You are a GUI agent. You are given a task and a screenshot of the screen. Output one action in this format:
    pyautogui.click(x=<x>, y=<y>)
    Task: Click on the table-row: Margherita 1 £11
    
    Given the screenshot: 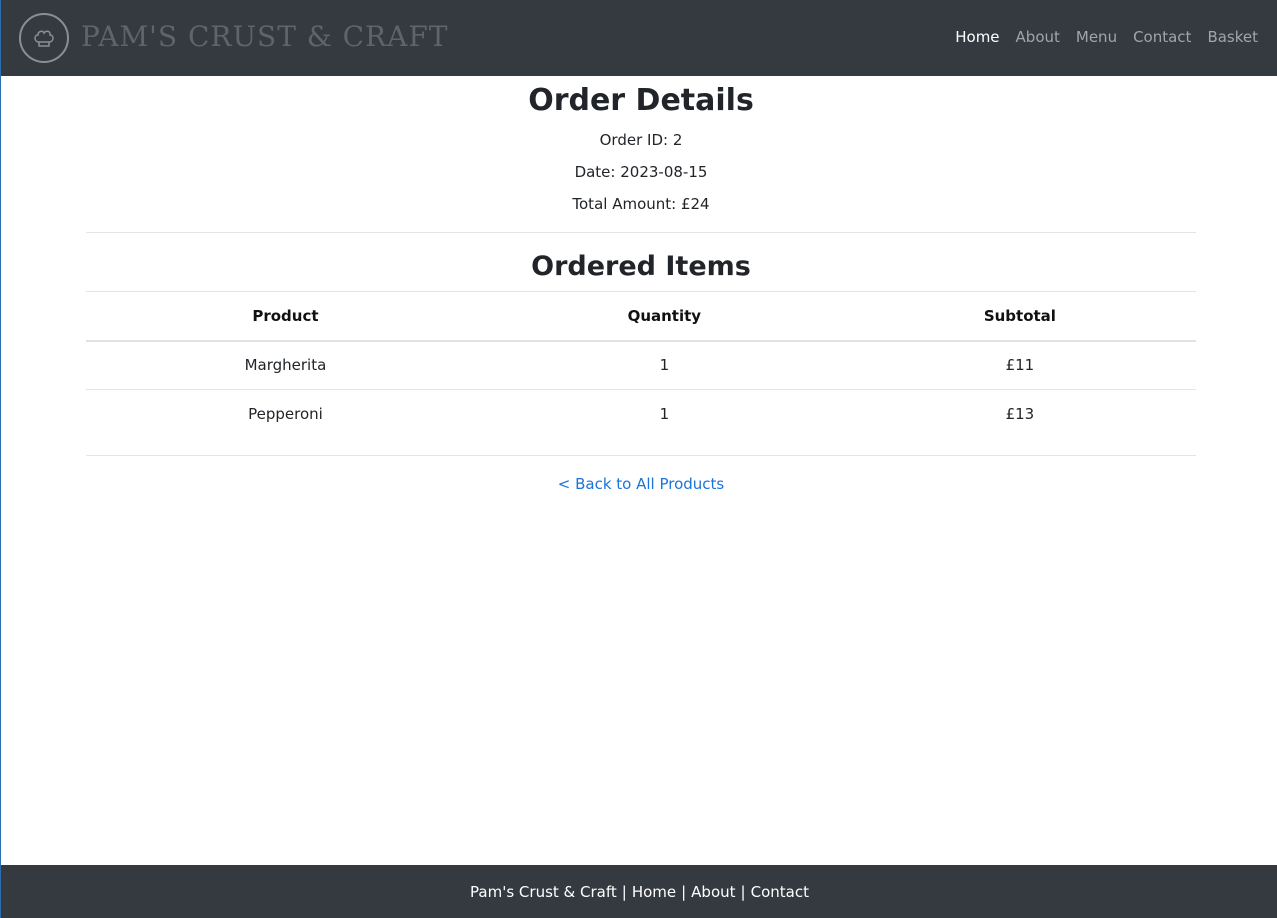 What is the action you would take?
    pyautogui.click(x=641, y=365)
    